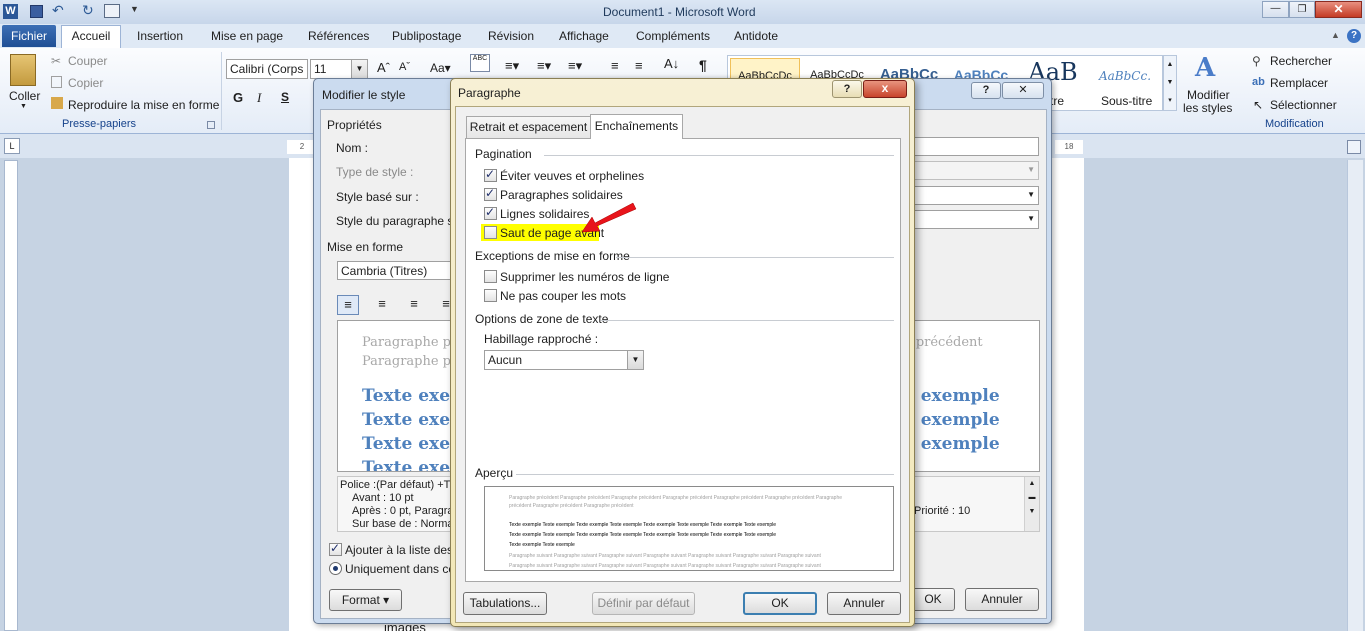 This screenshot has height=631, width=1365. What do you see at coordinates (639, 65) in the screenshot?
I see `increase-indent-icon: ≡` at bounding box center [639, 65].